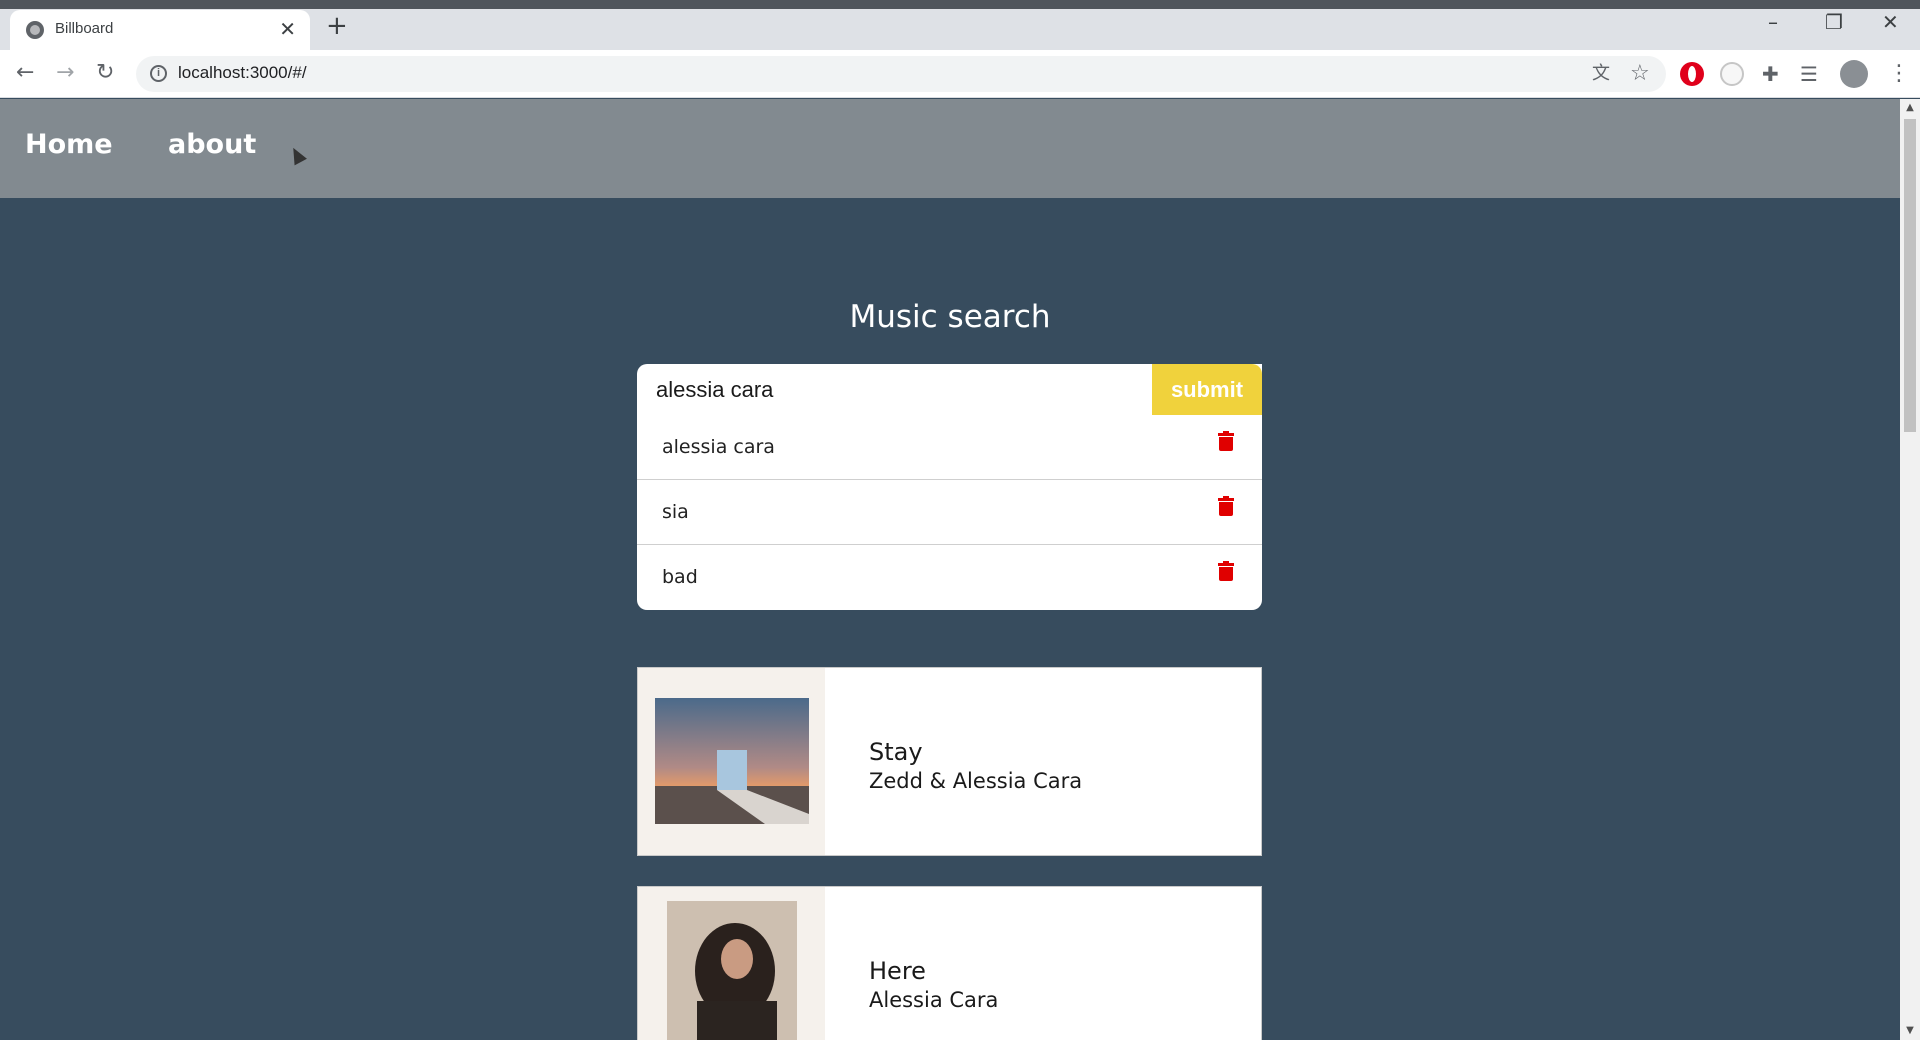 The width and height of the screenshot is (1920, 1040). Describe the element at coordinates (242, 73) in the screenshot. I see `url-text: localhost:3000/#/` at that location.